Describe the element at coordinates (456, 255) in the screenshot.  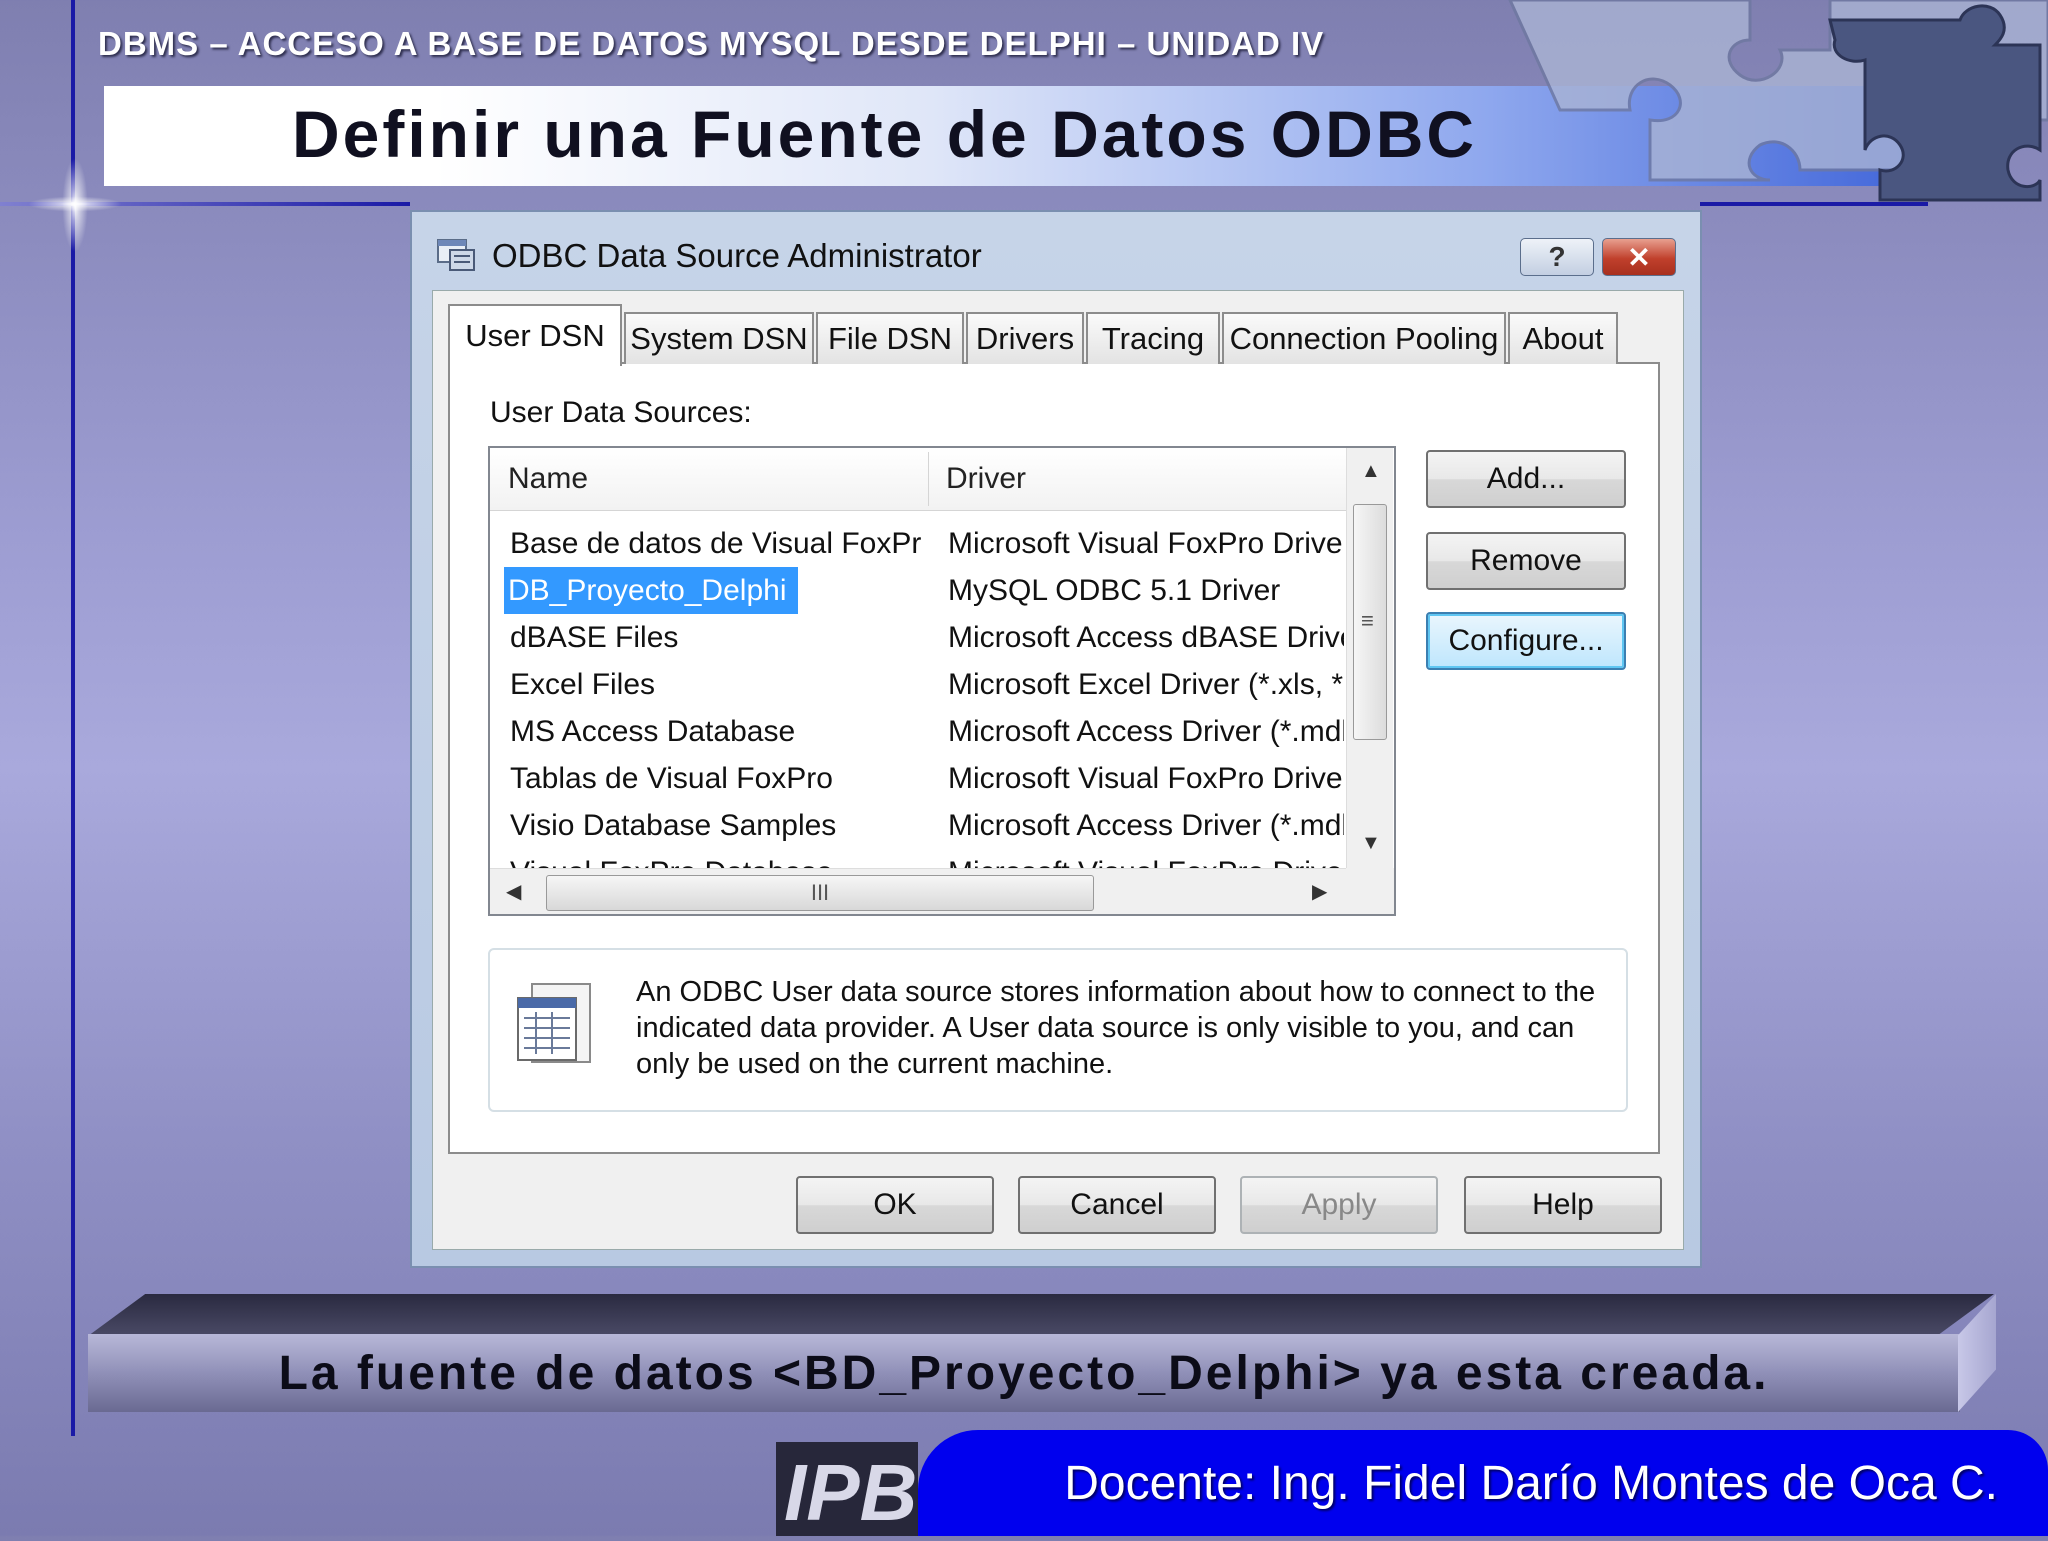
I see `odbc-admin-icon` at that location.